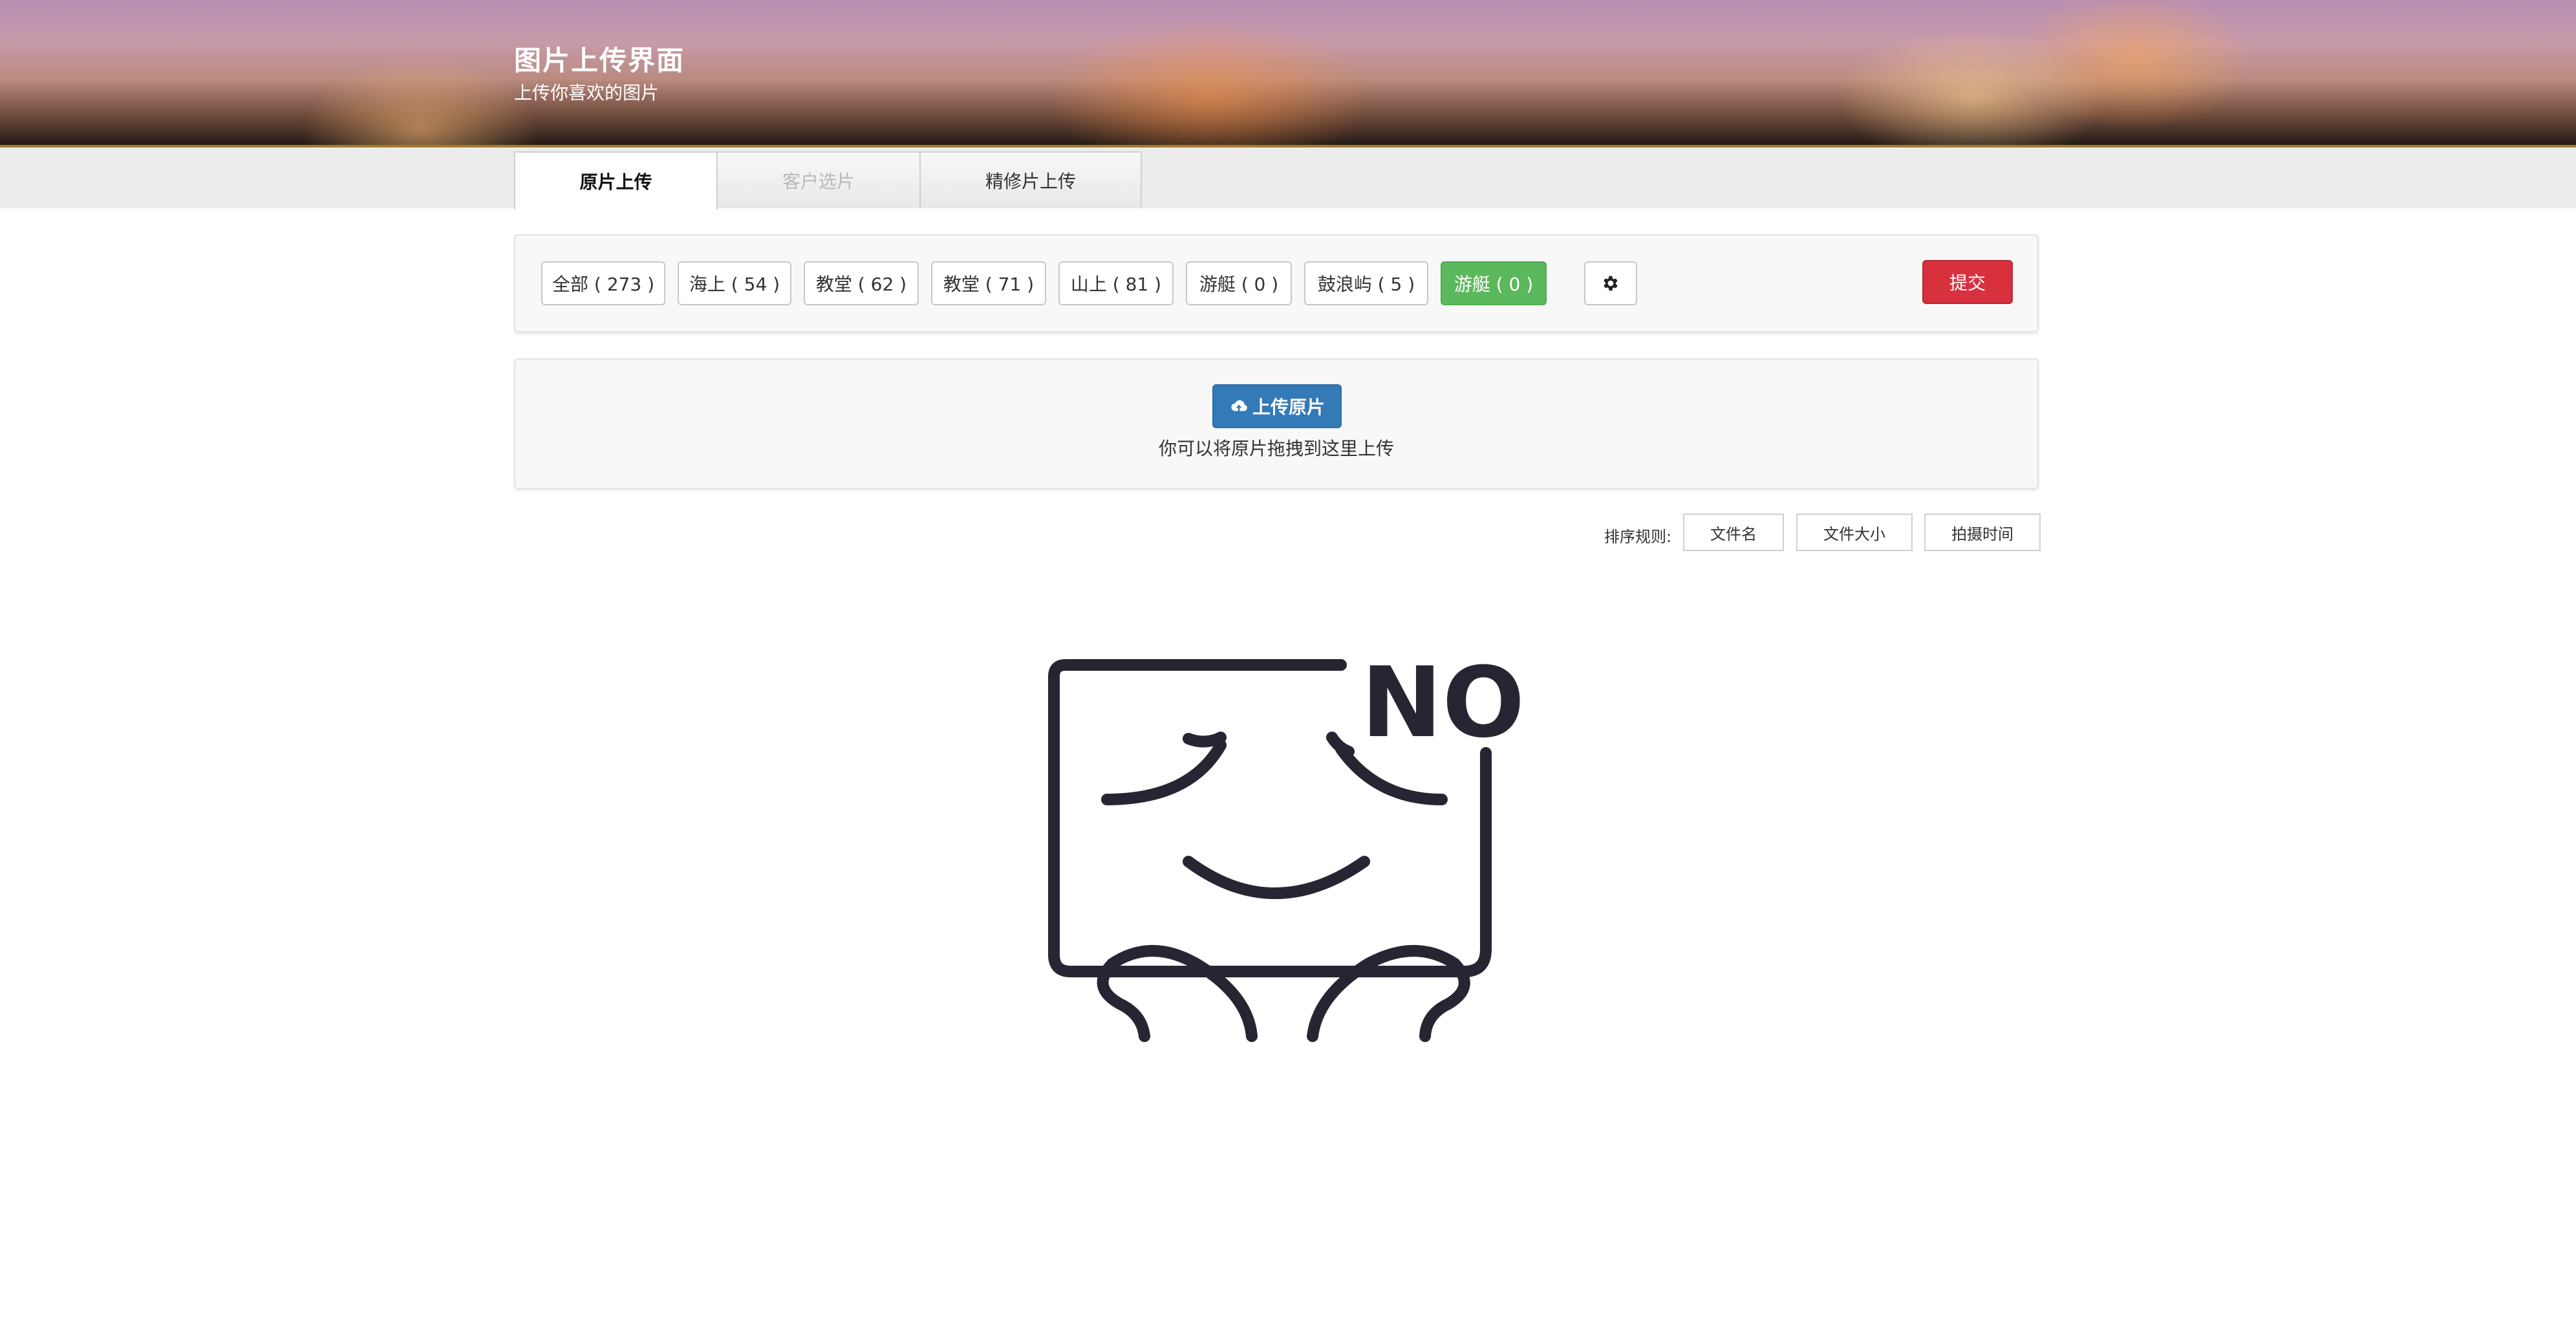 The image size is (2576, 1326). Describe the element at coordinates (599, 61) in the screenshot. I see `page-title: 图片上传界面` at that location.